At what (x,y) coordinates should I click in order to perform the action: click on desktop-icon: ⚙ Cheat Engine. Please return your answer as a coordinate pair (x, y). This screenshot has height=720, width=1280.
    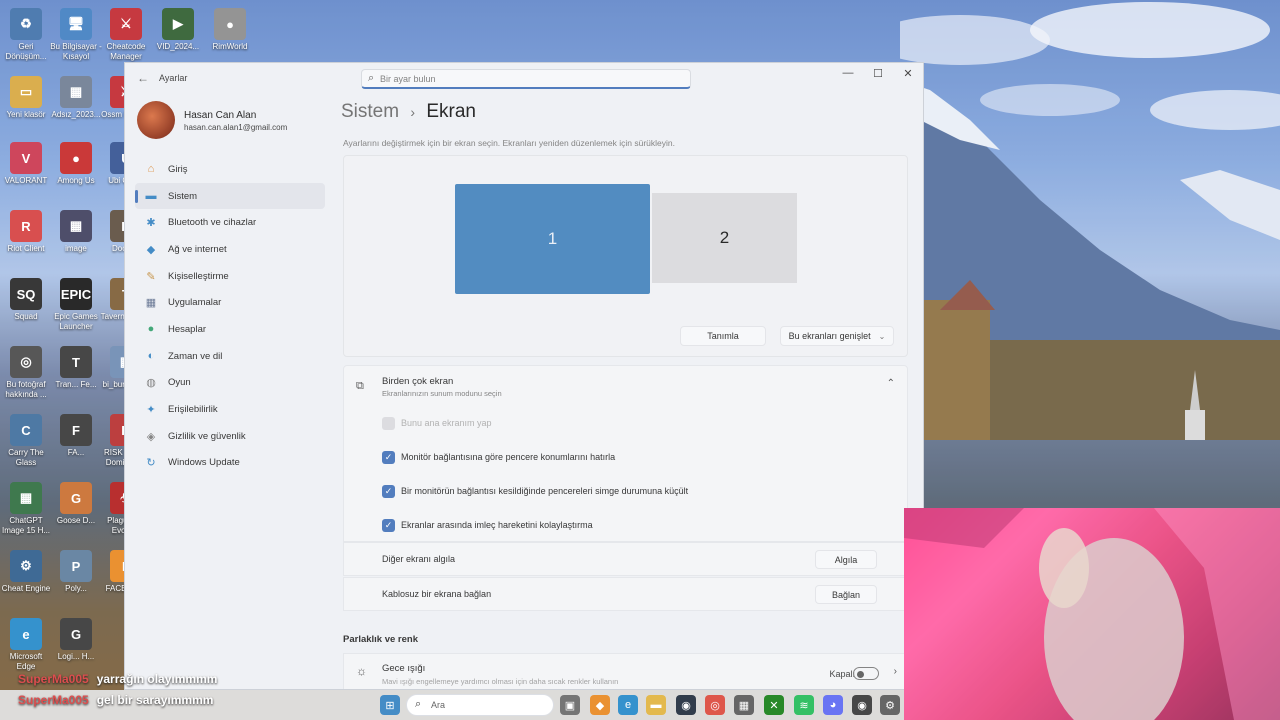
    Looking at the image, I should click on (26, 579).